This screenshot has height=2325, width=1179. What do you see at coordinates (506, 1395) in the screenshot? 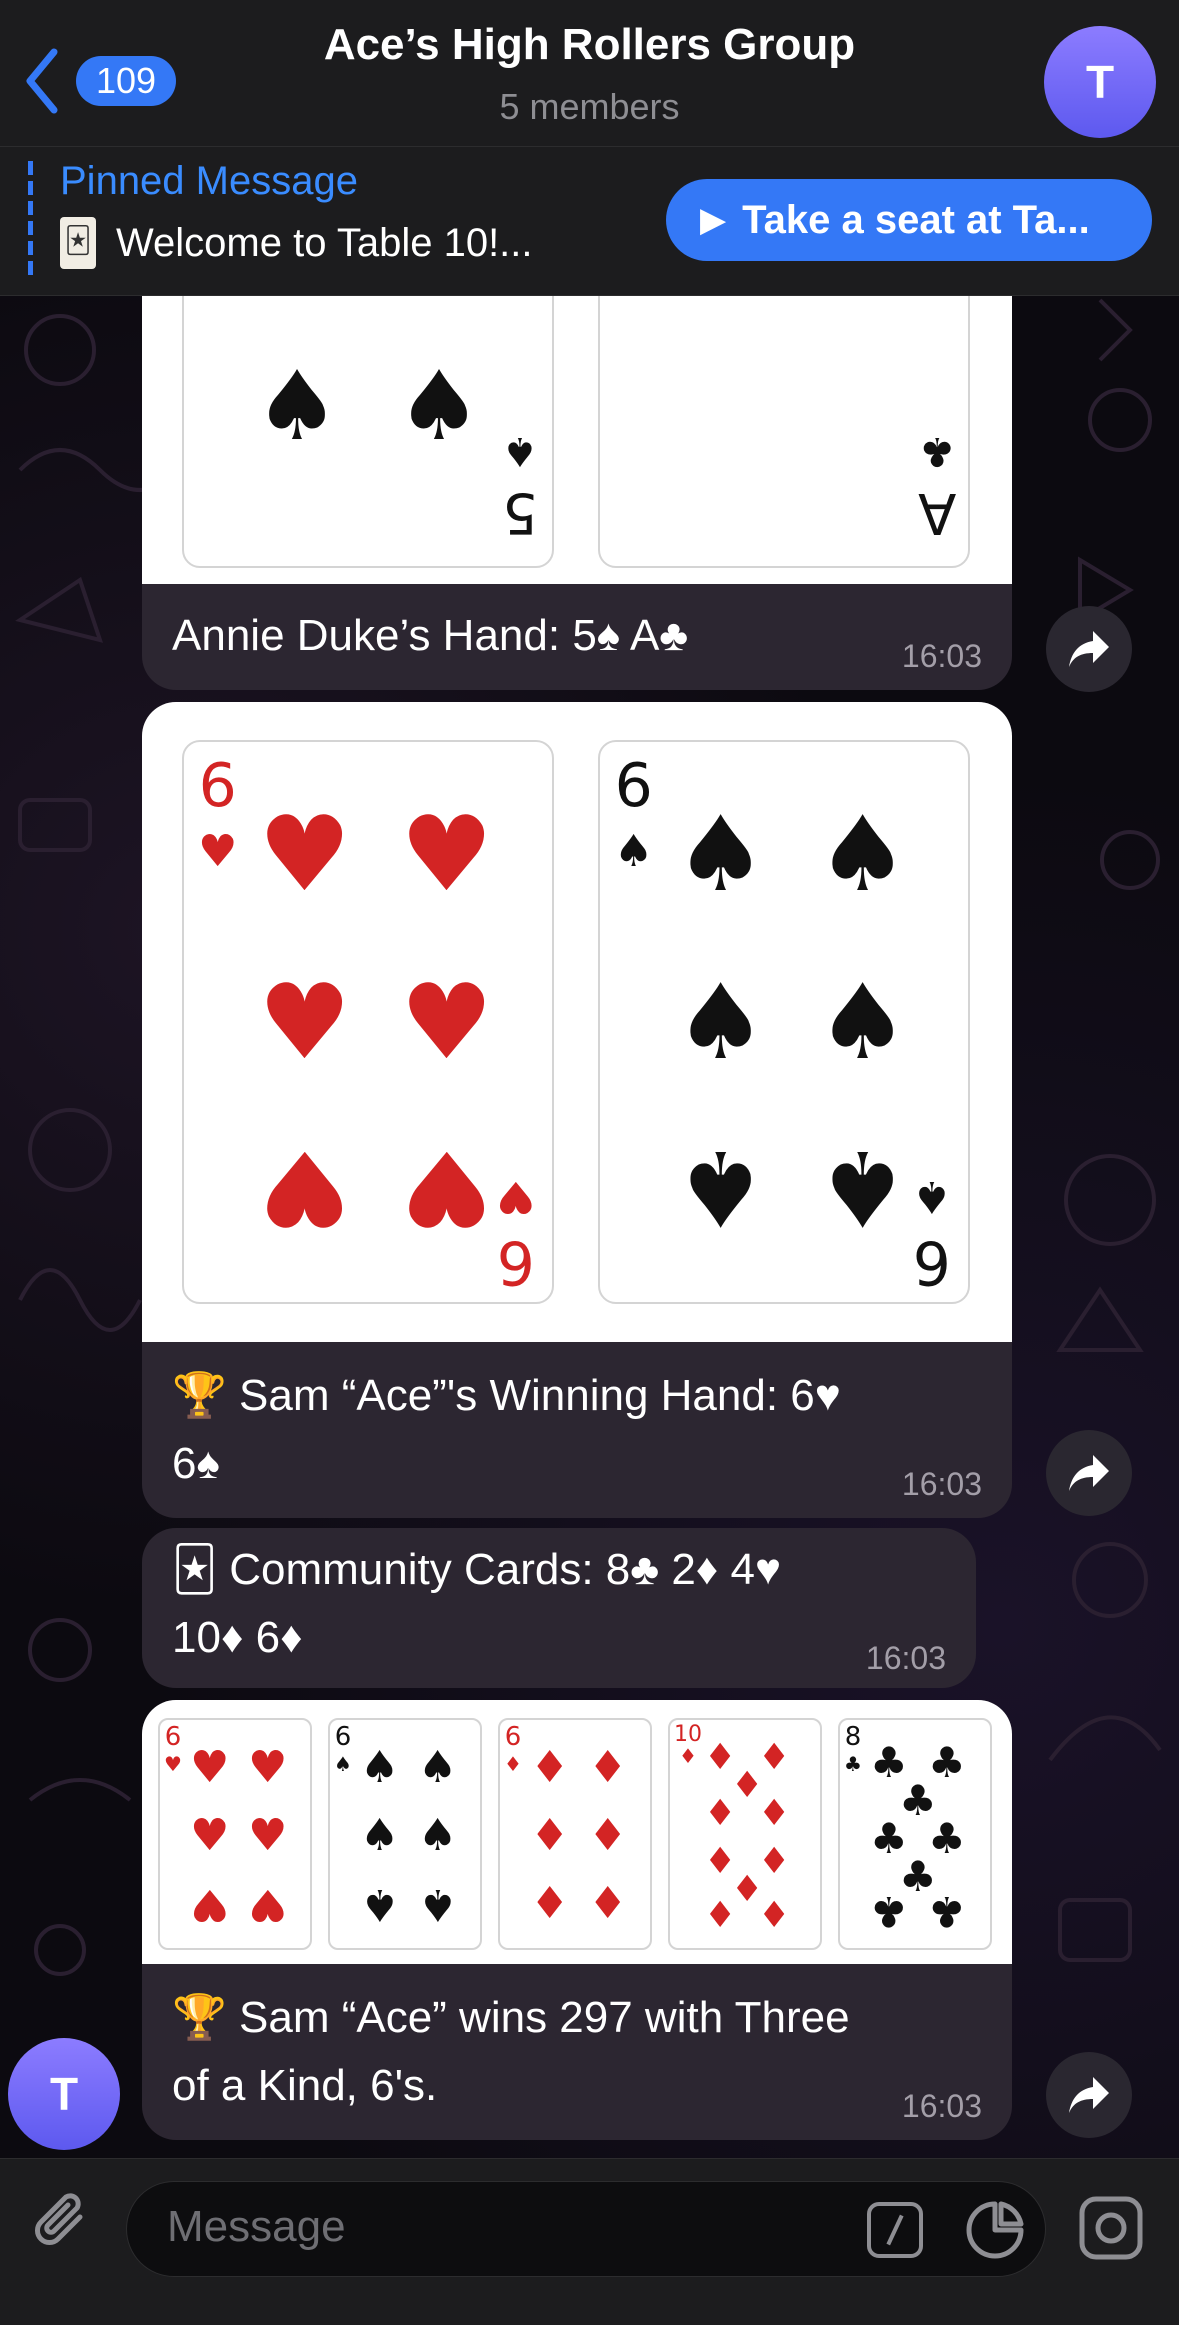
I see `caption-line: 🏆 Sam “Ace”'s Winning Hand: 6♥` at bounding box center [506, 1395].